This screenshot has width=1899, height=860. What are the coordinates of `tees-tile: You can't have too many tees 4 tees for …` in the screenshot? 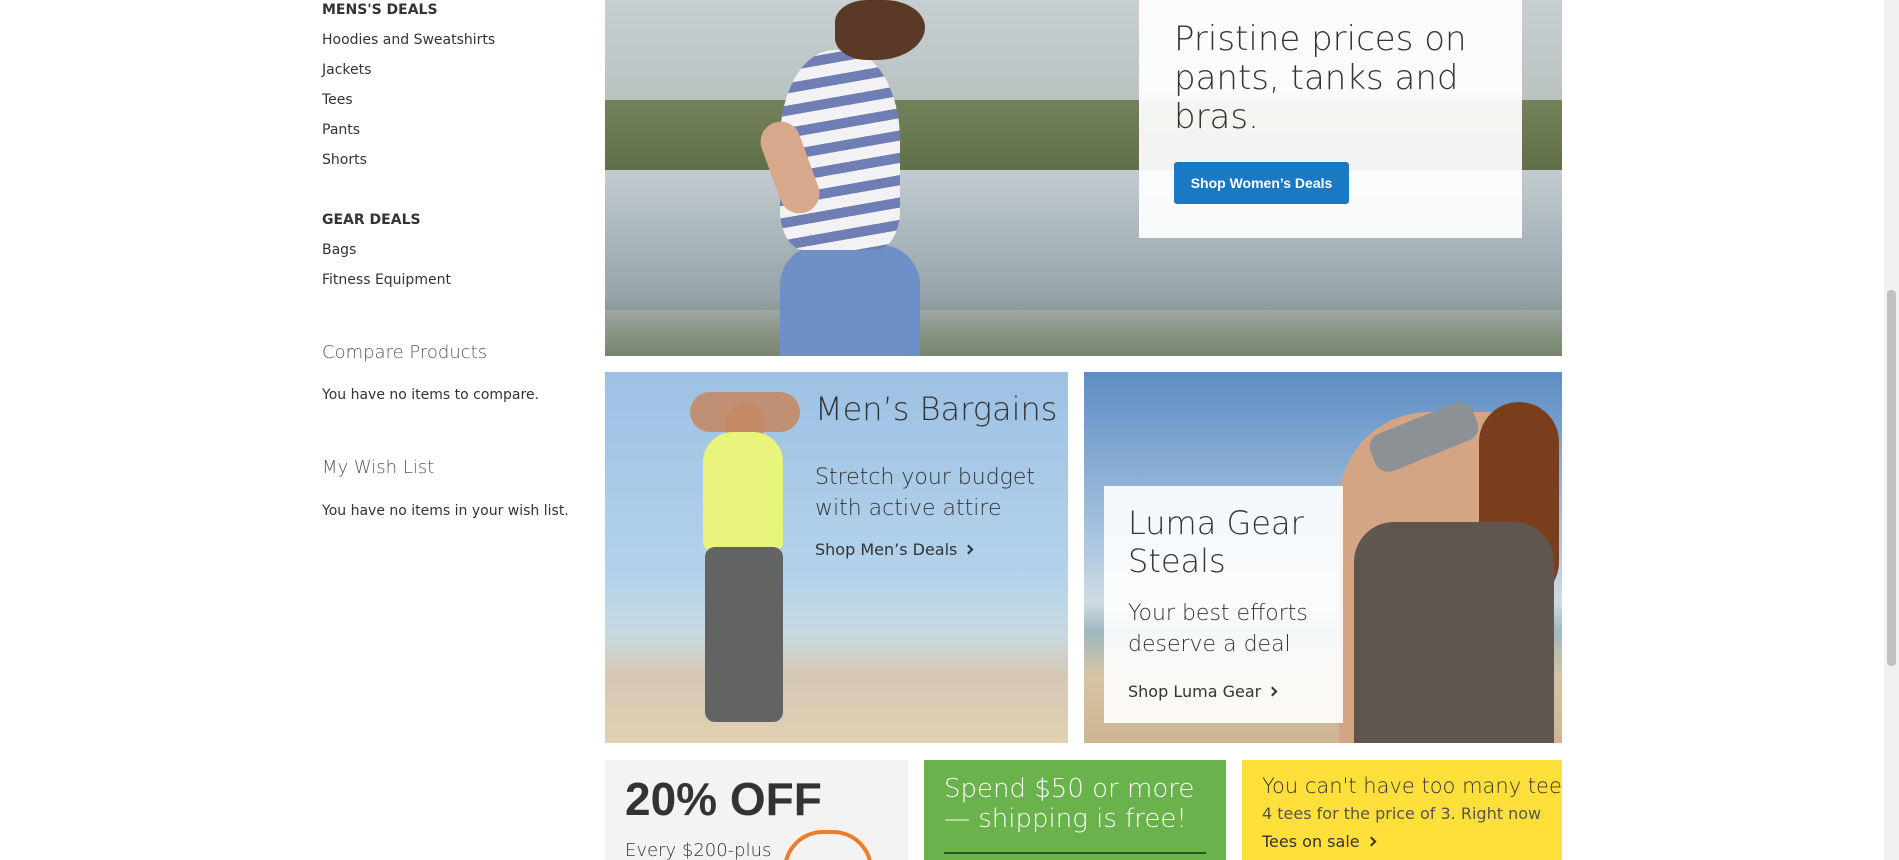 It's located at (1402, 810).